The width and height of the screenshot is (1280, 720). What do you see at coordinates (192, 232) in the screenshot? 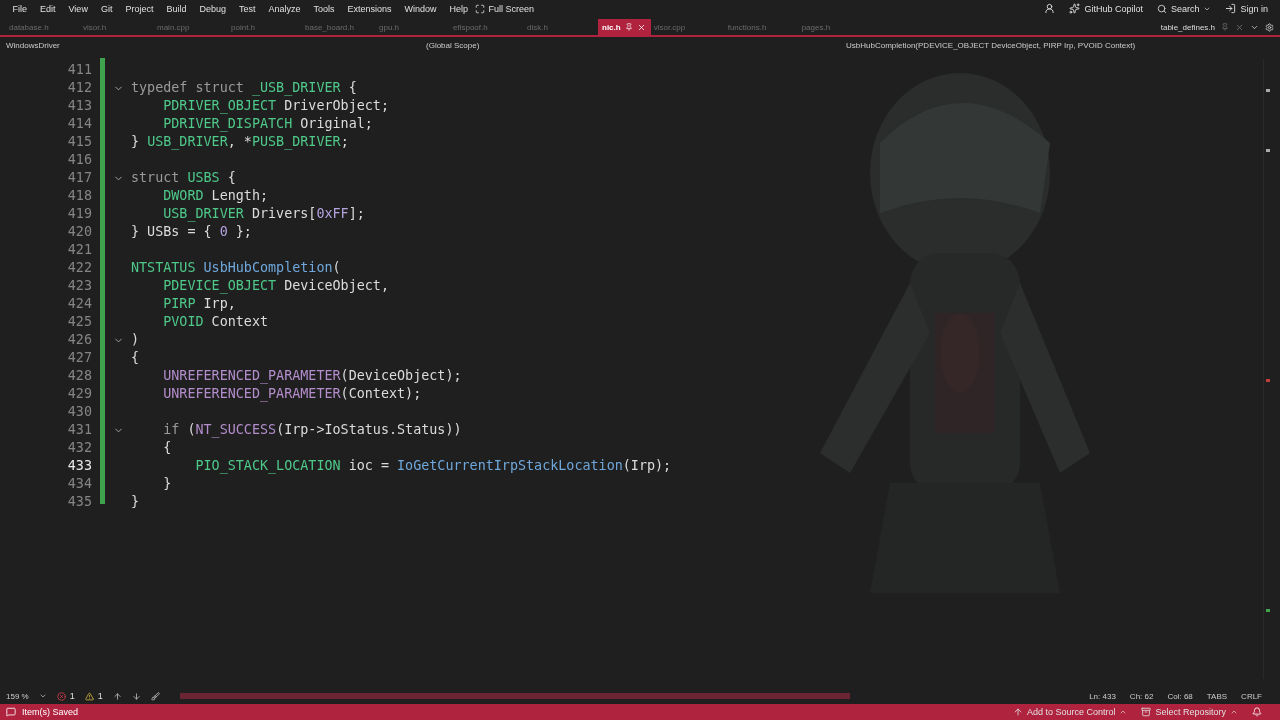
I see `code-line: } USBs = { 0 };` at bounding box center [192, 232].